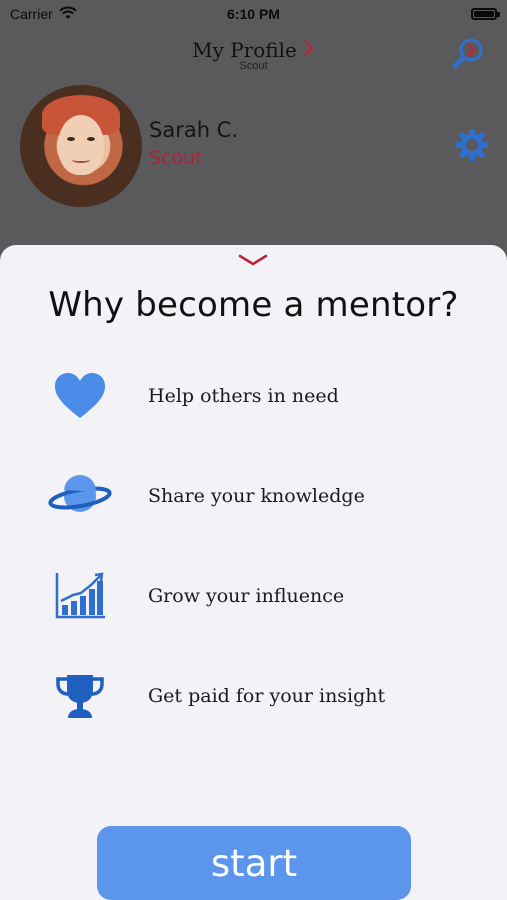 Image resolution: width=507 pixels, height=900 pixels. I want to click on page-title: My Profile, so click(253, 50).